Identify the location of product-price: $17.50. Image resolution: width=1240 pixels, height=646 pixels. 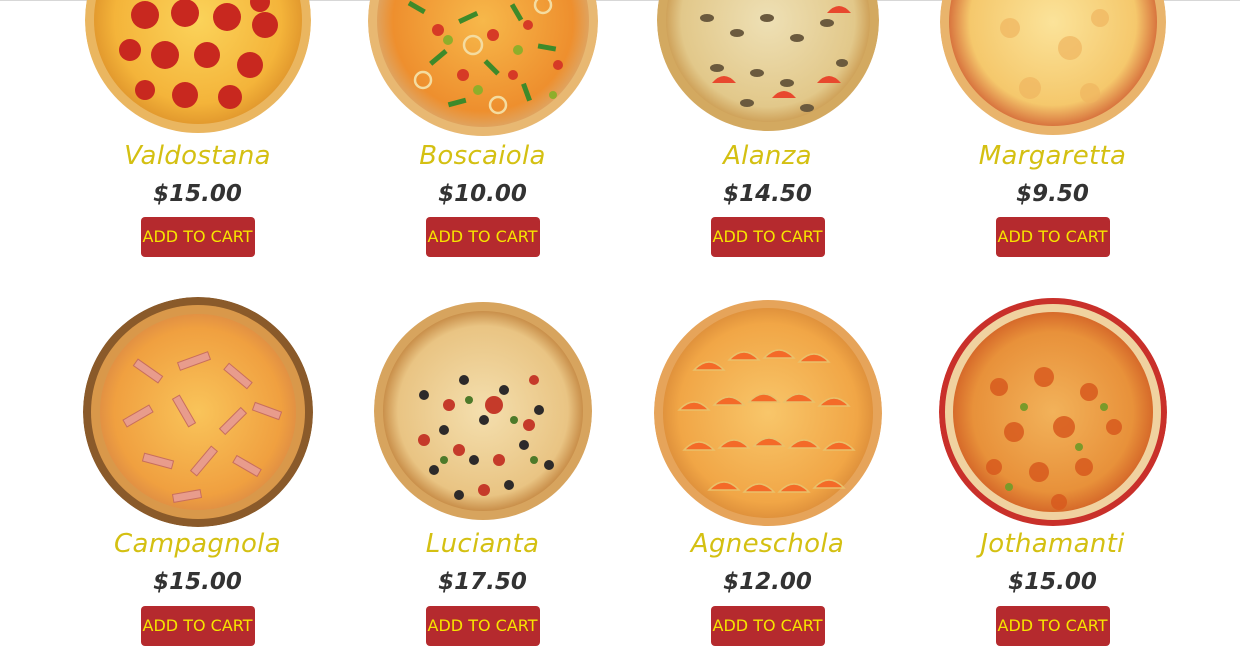
(482, 582).